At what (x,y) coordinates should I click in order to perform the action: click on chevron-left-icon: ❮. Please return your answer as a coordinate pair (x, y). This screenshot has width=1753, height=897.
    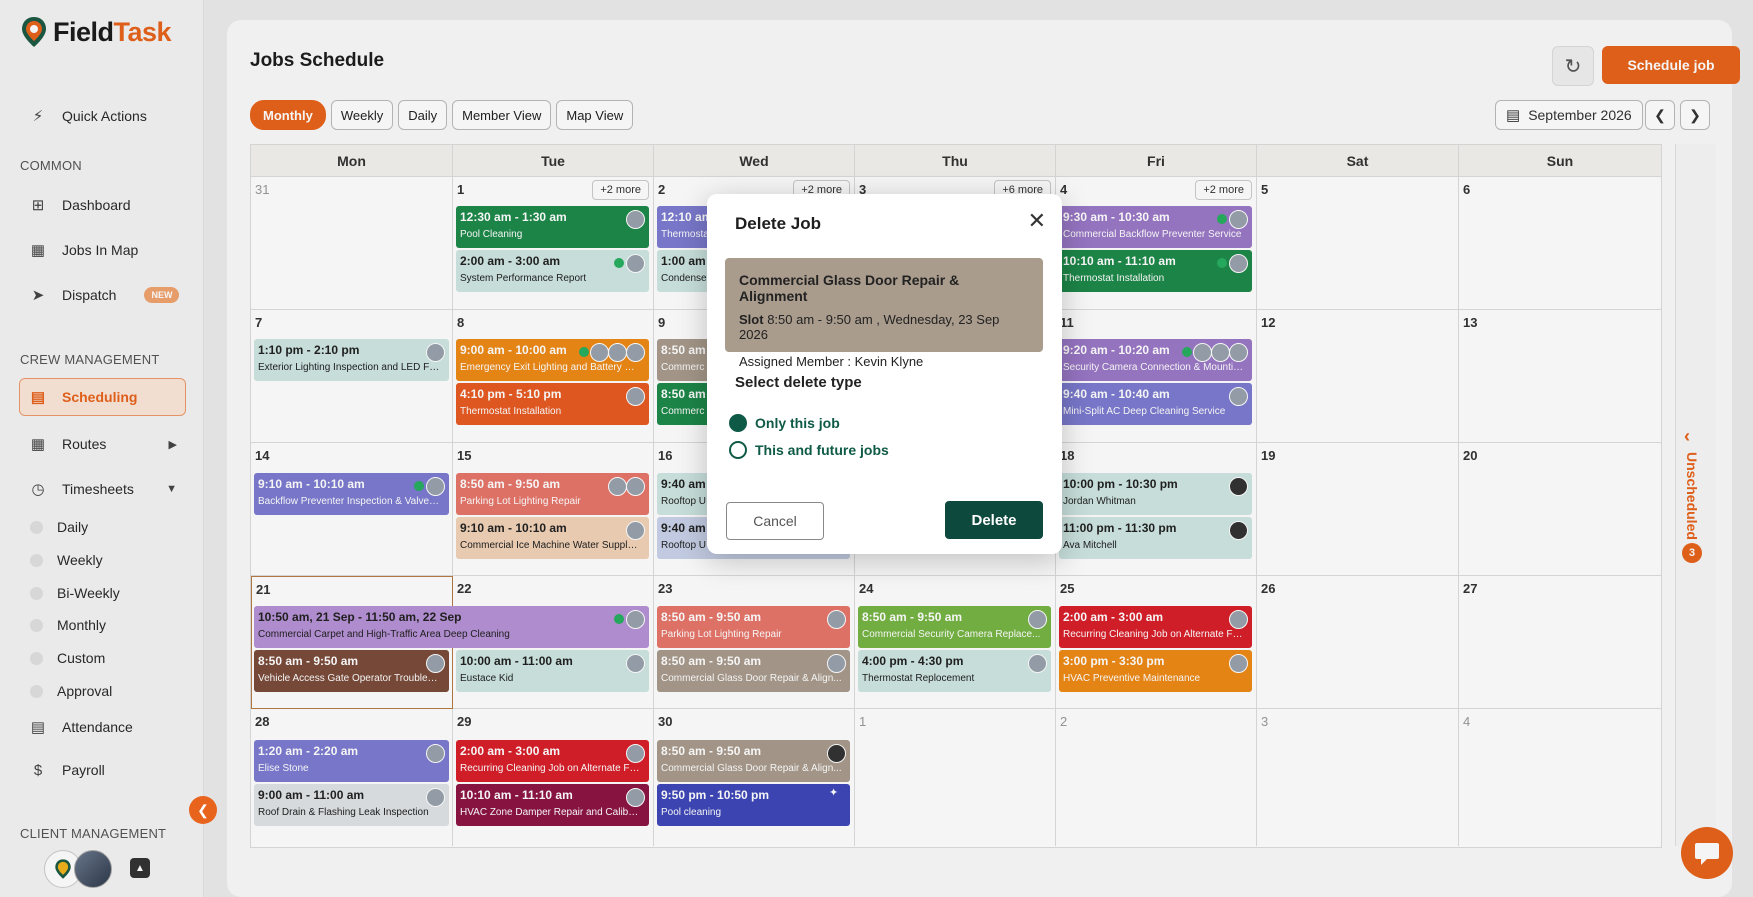
    Looking at the image, I should click on (203, 809).